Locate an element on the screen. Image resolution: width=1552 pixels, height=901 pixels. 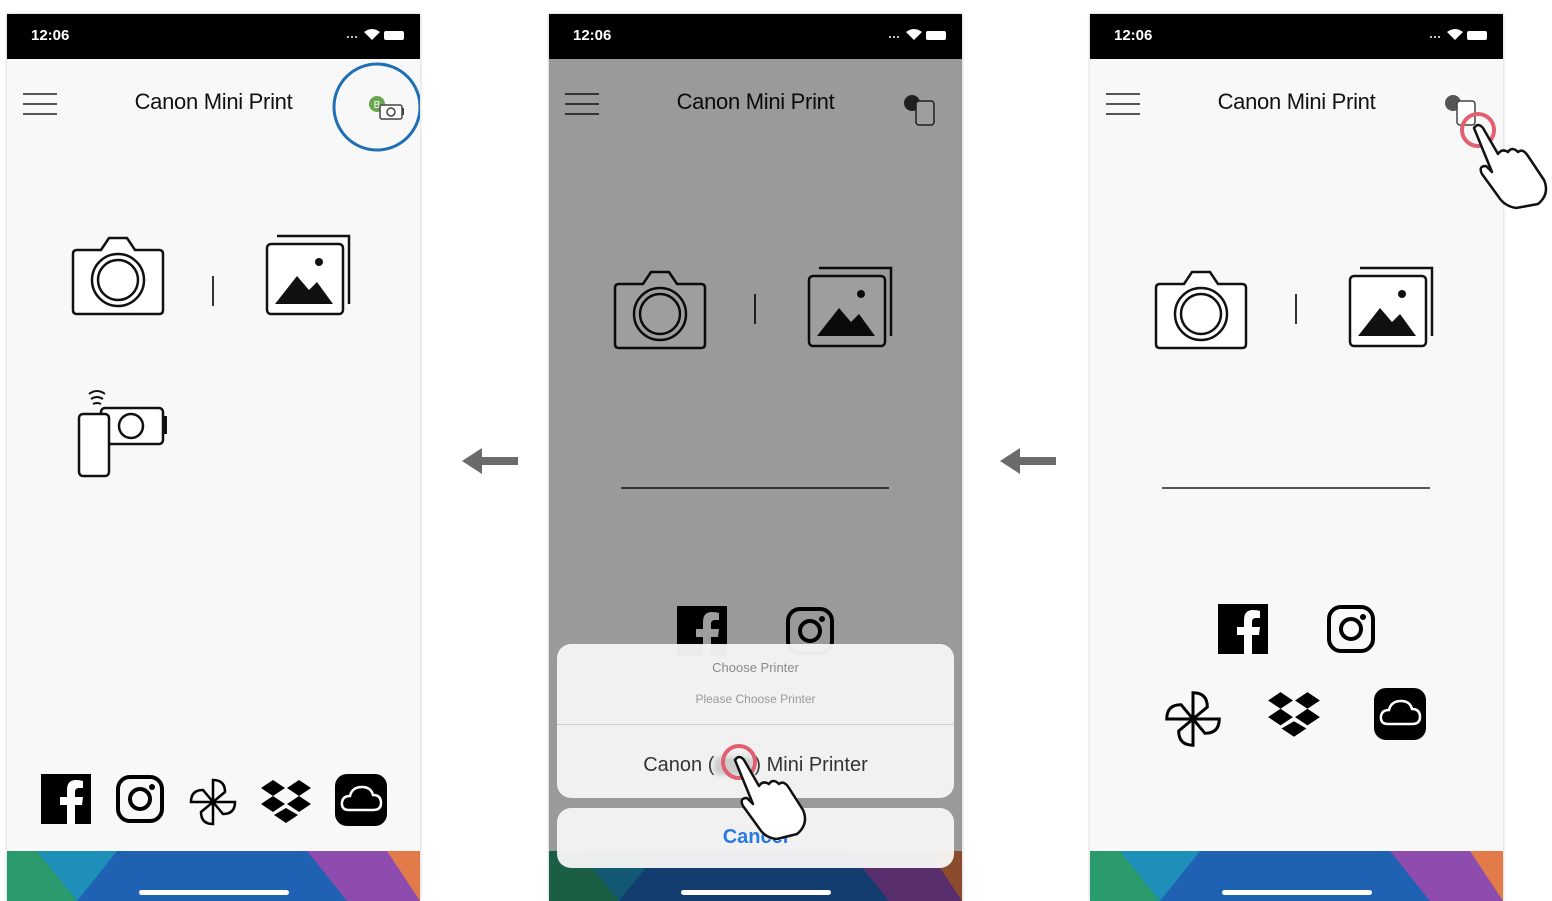
nav-bar: Canon Mini Print is located at coordinates (1296, 103).